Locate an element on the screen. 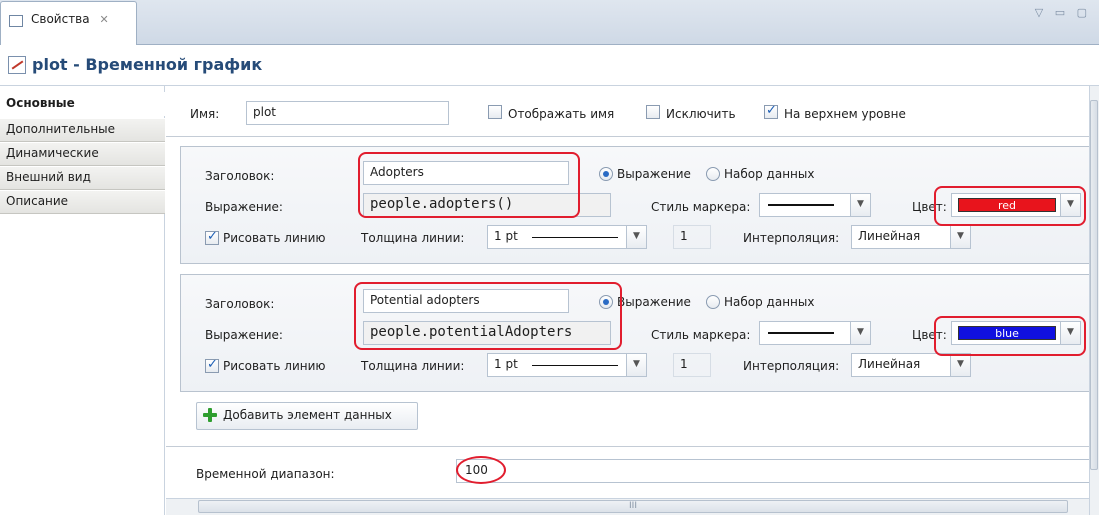 The image size is (1099, 515). exclude-checkbox is located at coordinates (653, 112).